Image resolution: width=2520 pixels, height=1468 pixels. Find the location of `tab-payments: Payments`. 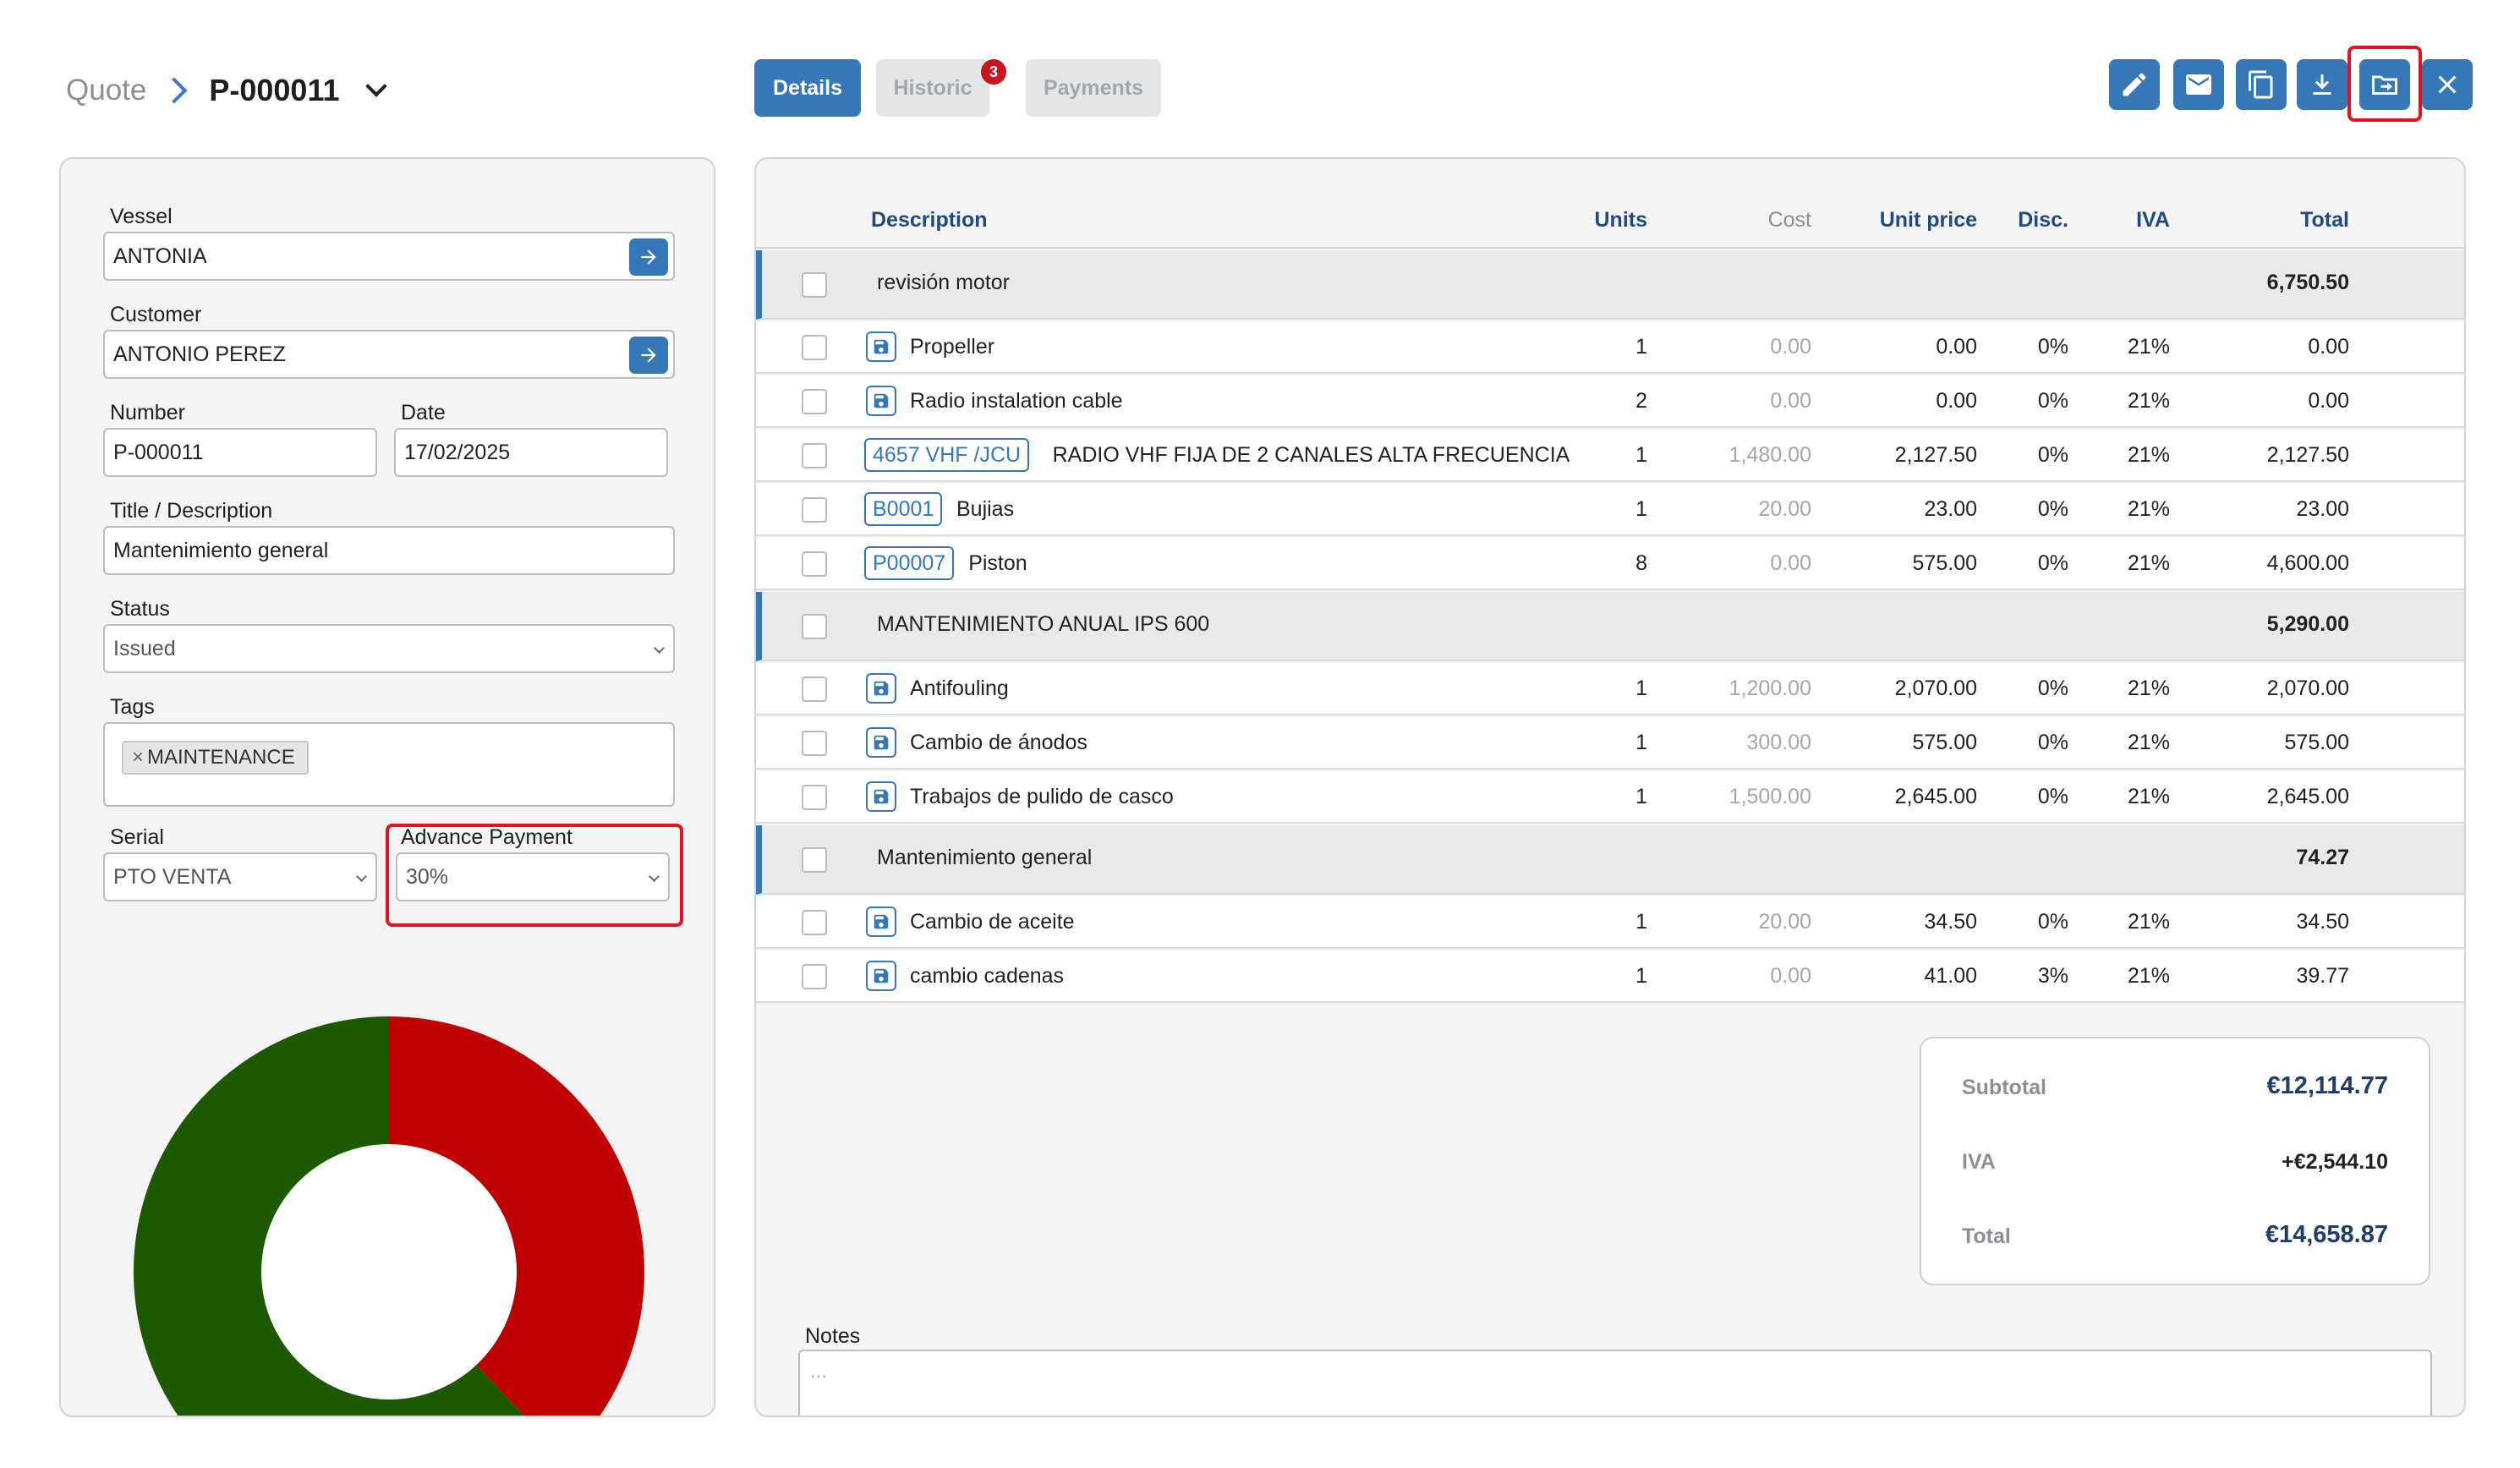

tab-payments: Payments is located at coordinates (1093, 88).